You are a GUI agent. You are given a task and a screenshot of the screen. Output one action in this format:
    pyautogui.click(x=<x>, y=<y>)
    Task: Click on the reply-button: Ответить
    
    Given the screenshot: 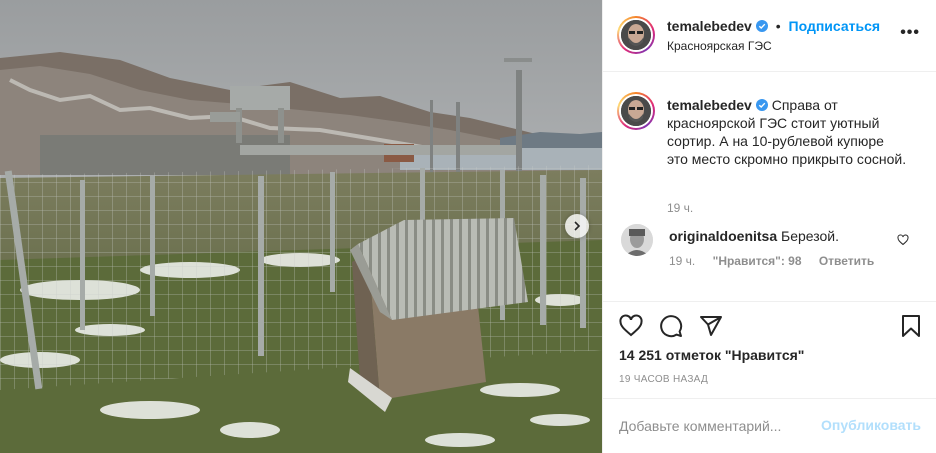 What is the action you would take?
    pyautogui.click(x=846, y=261)
    